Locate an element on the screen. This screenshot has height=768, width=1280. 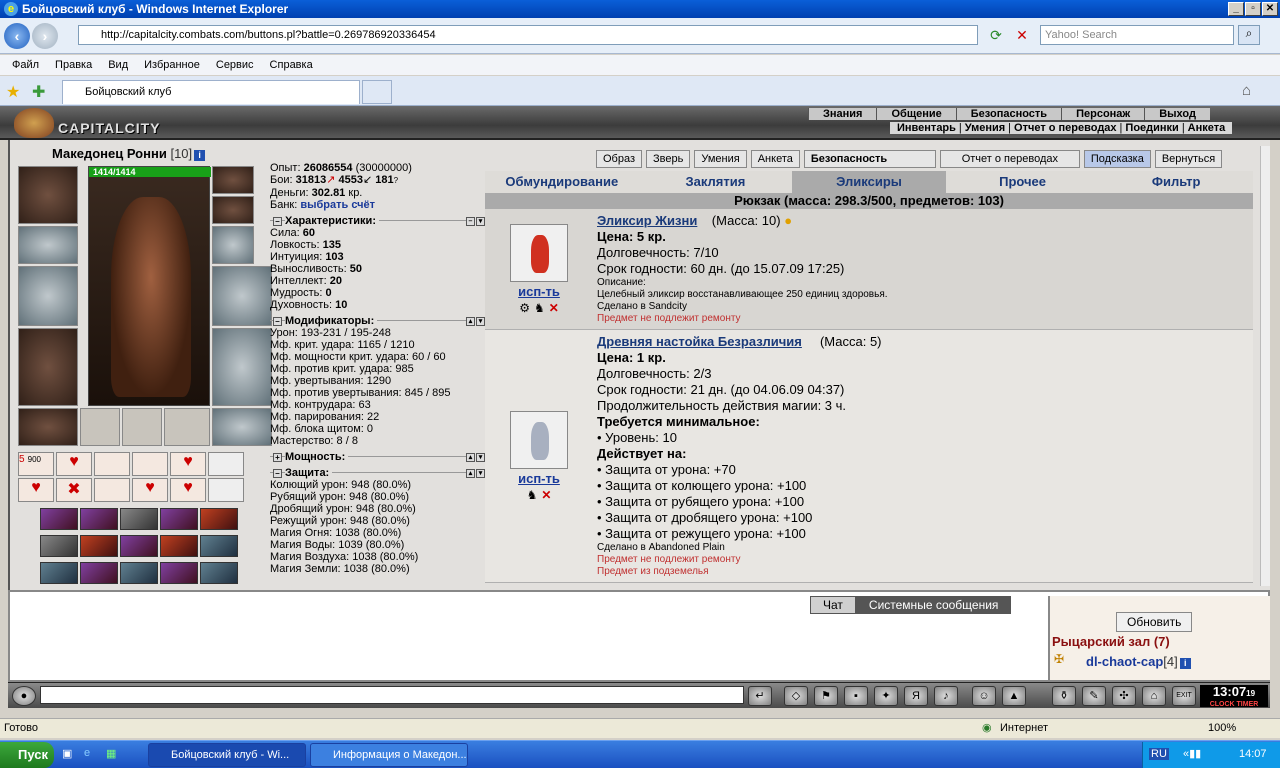
bracers-slot is located at coordinates (48, 245).